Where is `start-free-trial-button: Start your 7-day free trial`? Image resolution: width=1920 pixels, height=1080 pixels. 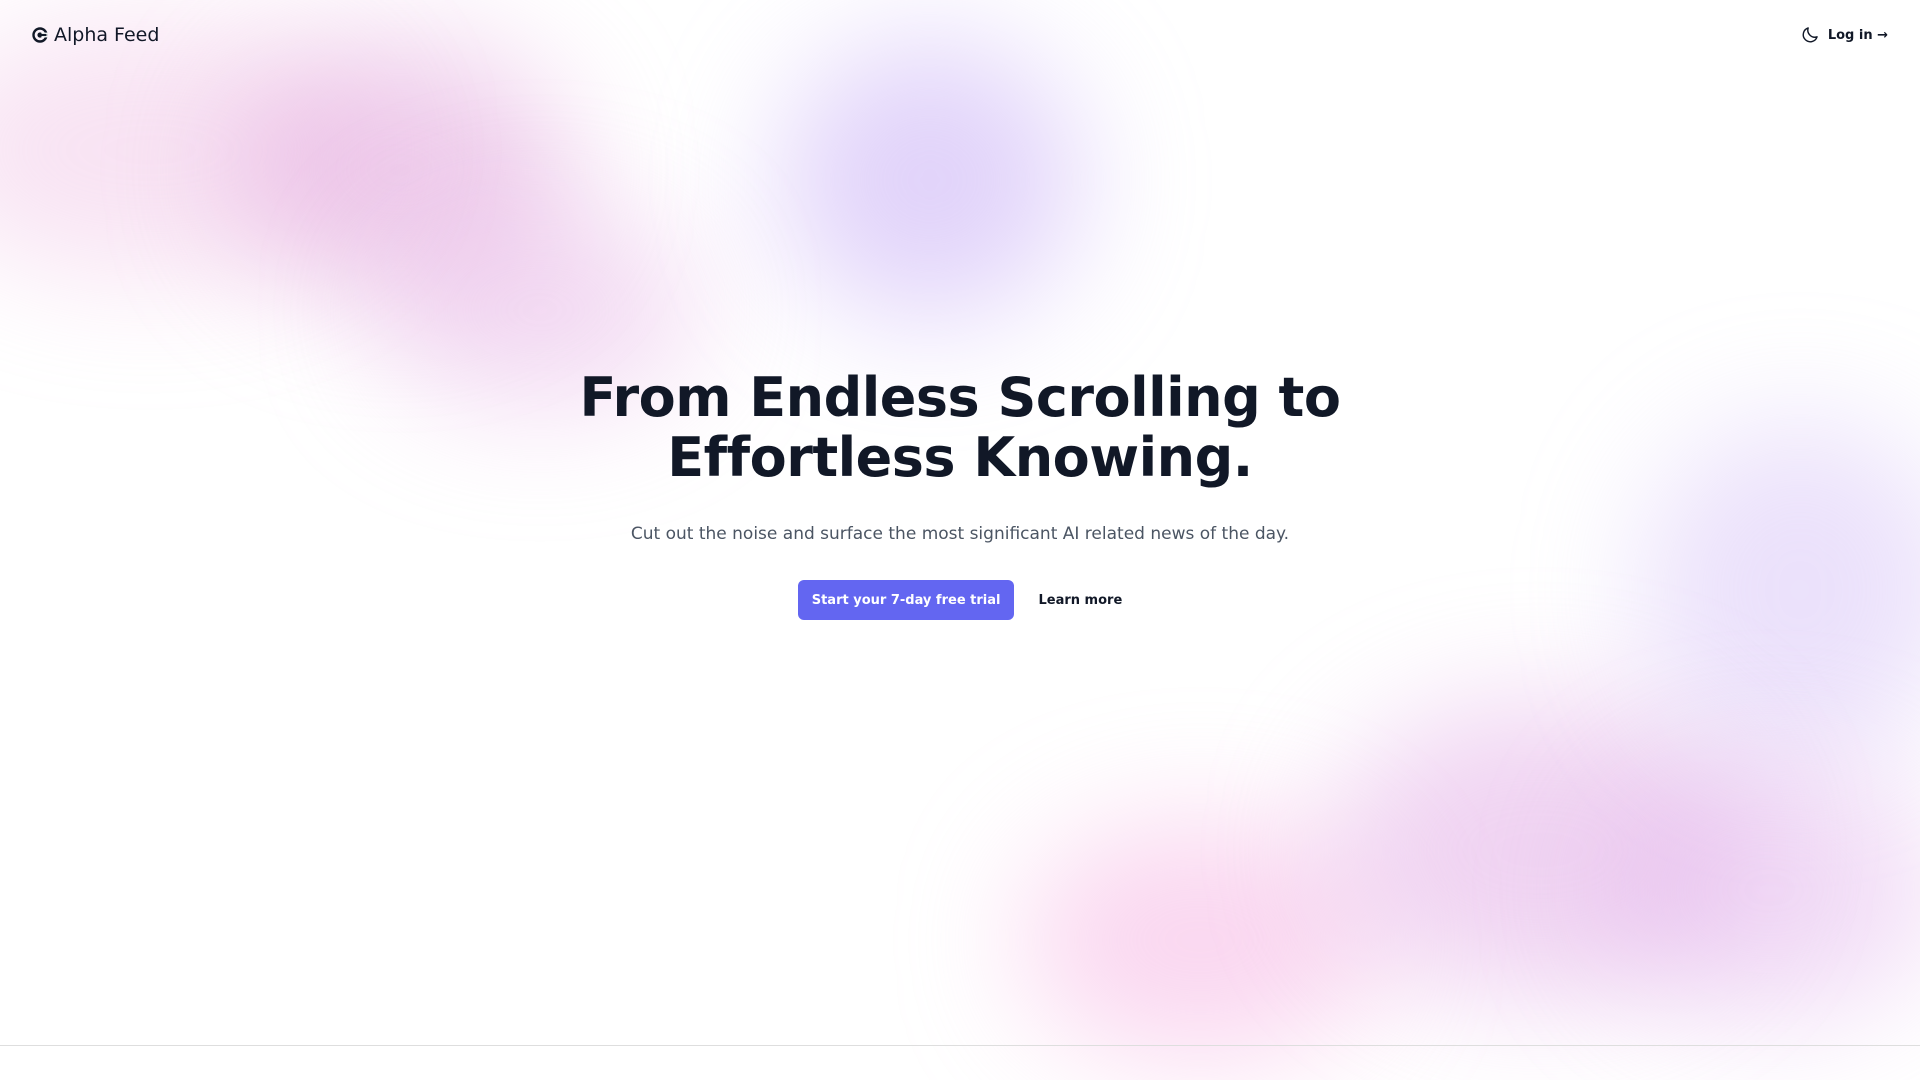 start-free-trial-button: Start your 7-day free trial is located at coordinates (906, 600).